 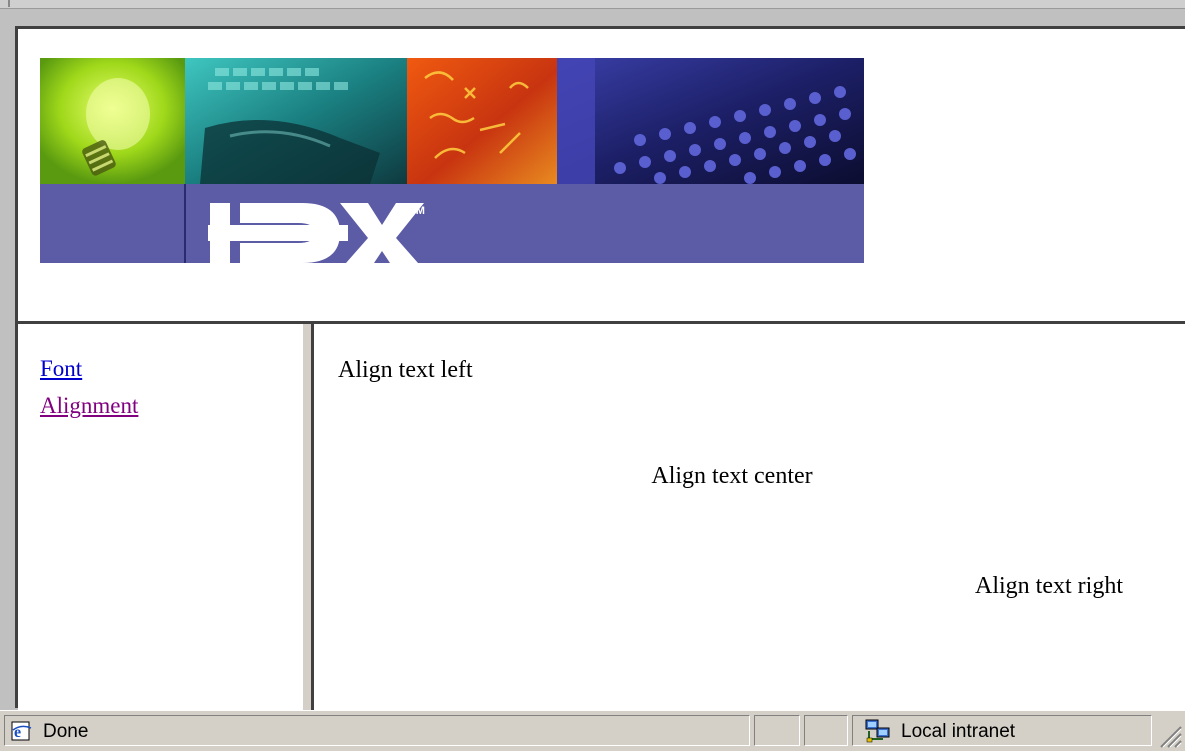 I want to click on text-align-right: Align text right, so click(x=1049, y=586).